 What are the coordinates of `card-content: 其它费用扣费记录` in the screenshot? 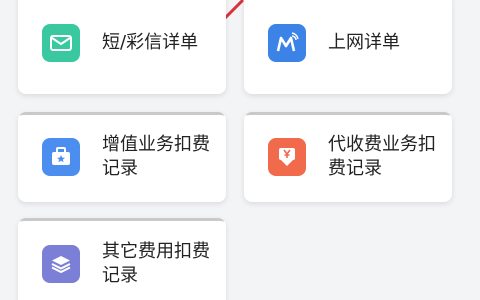 It's located at (129, 259).